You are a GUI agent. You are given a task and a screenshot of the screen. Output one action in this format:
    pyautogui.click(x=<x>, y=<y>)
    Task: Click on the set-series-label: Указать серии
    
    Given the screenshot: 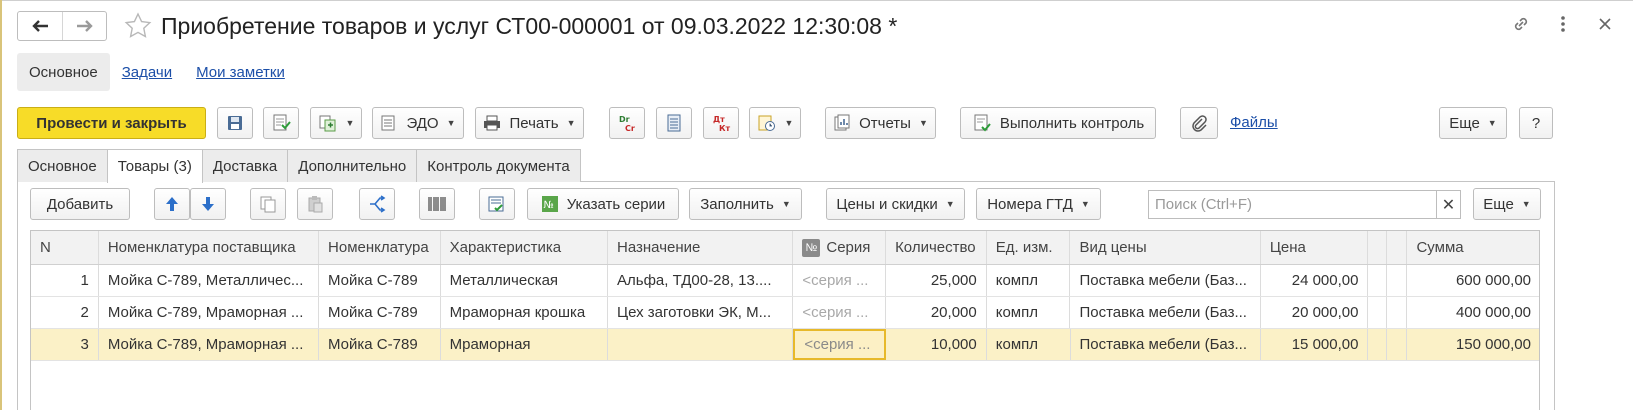 What is the action you would take?
    pyautogui.click(x=616, y=204)
    